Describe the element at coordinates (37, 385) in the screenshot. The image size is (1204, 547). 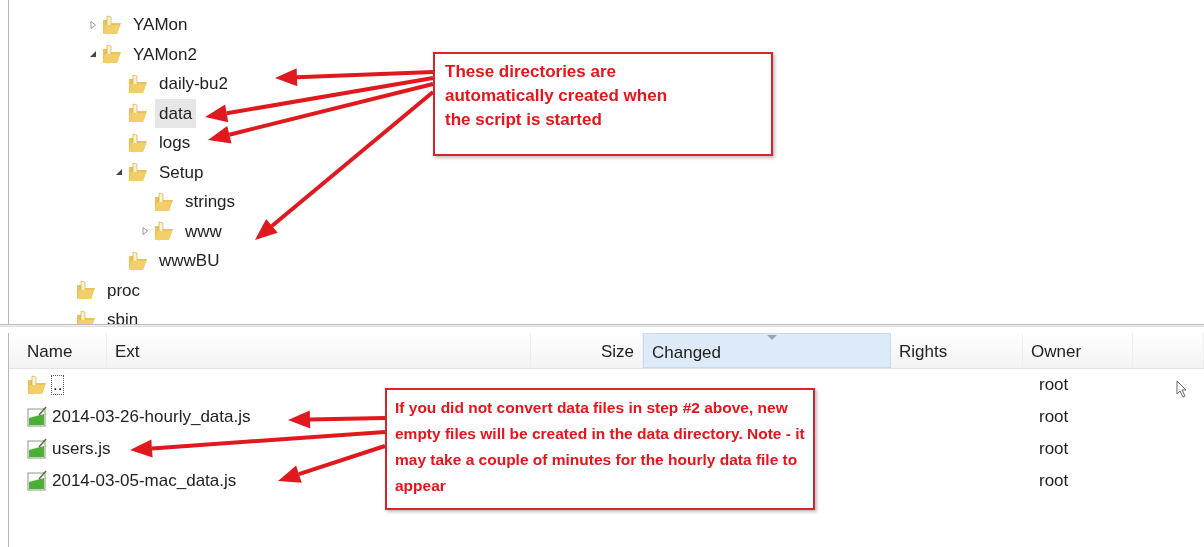
I see `parent-folder-icon` at that location.